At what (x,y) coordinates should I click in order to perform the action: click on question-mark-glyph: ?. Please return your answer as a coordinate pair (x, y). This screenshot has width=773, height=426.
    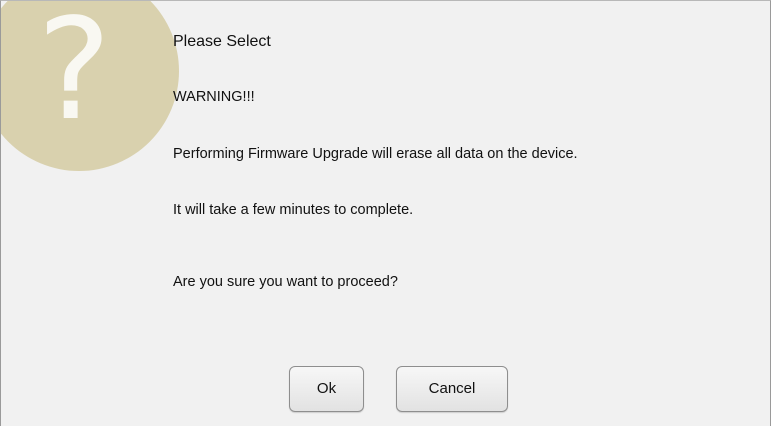
    Looking at the image, I should click on (74, 76).